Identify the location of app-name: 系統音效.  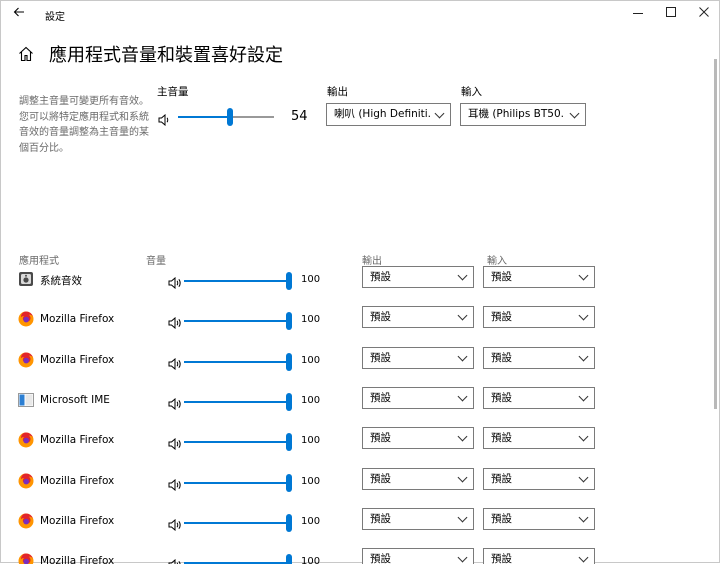
(61, 281).